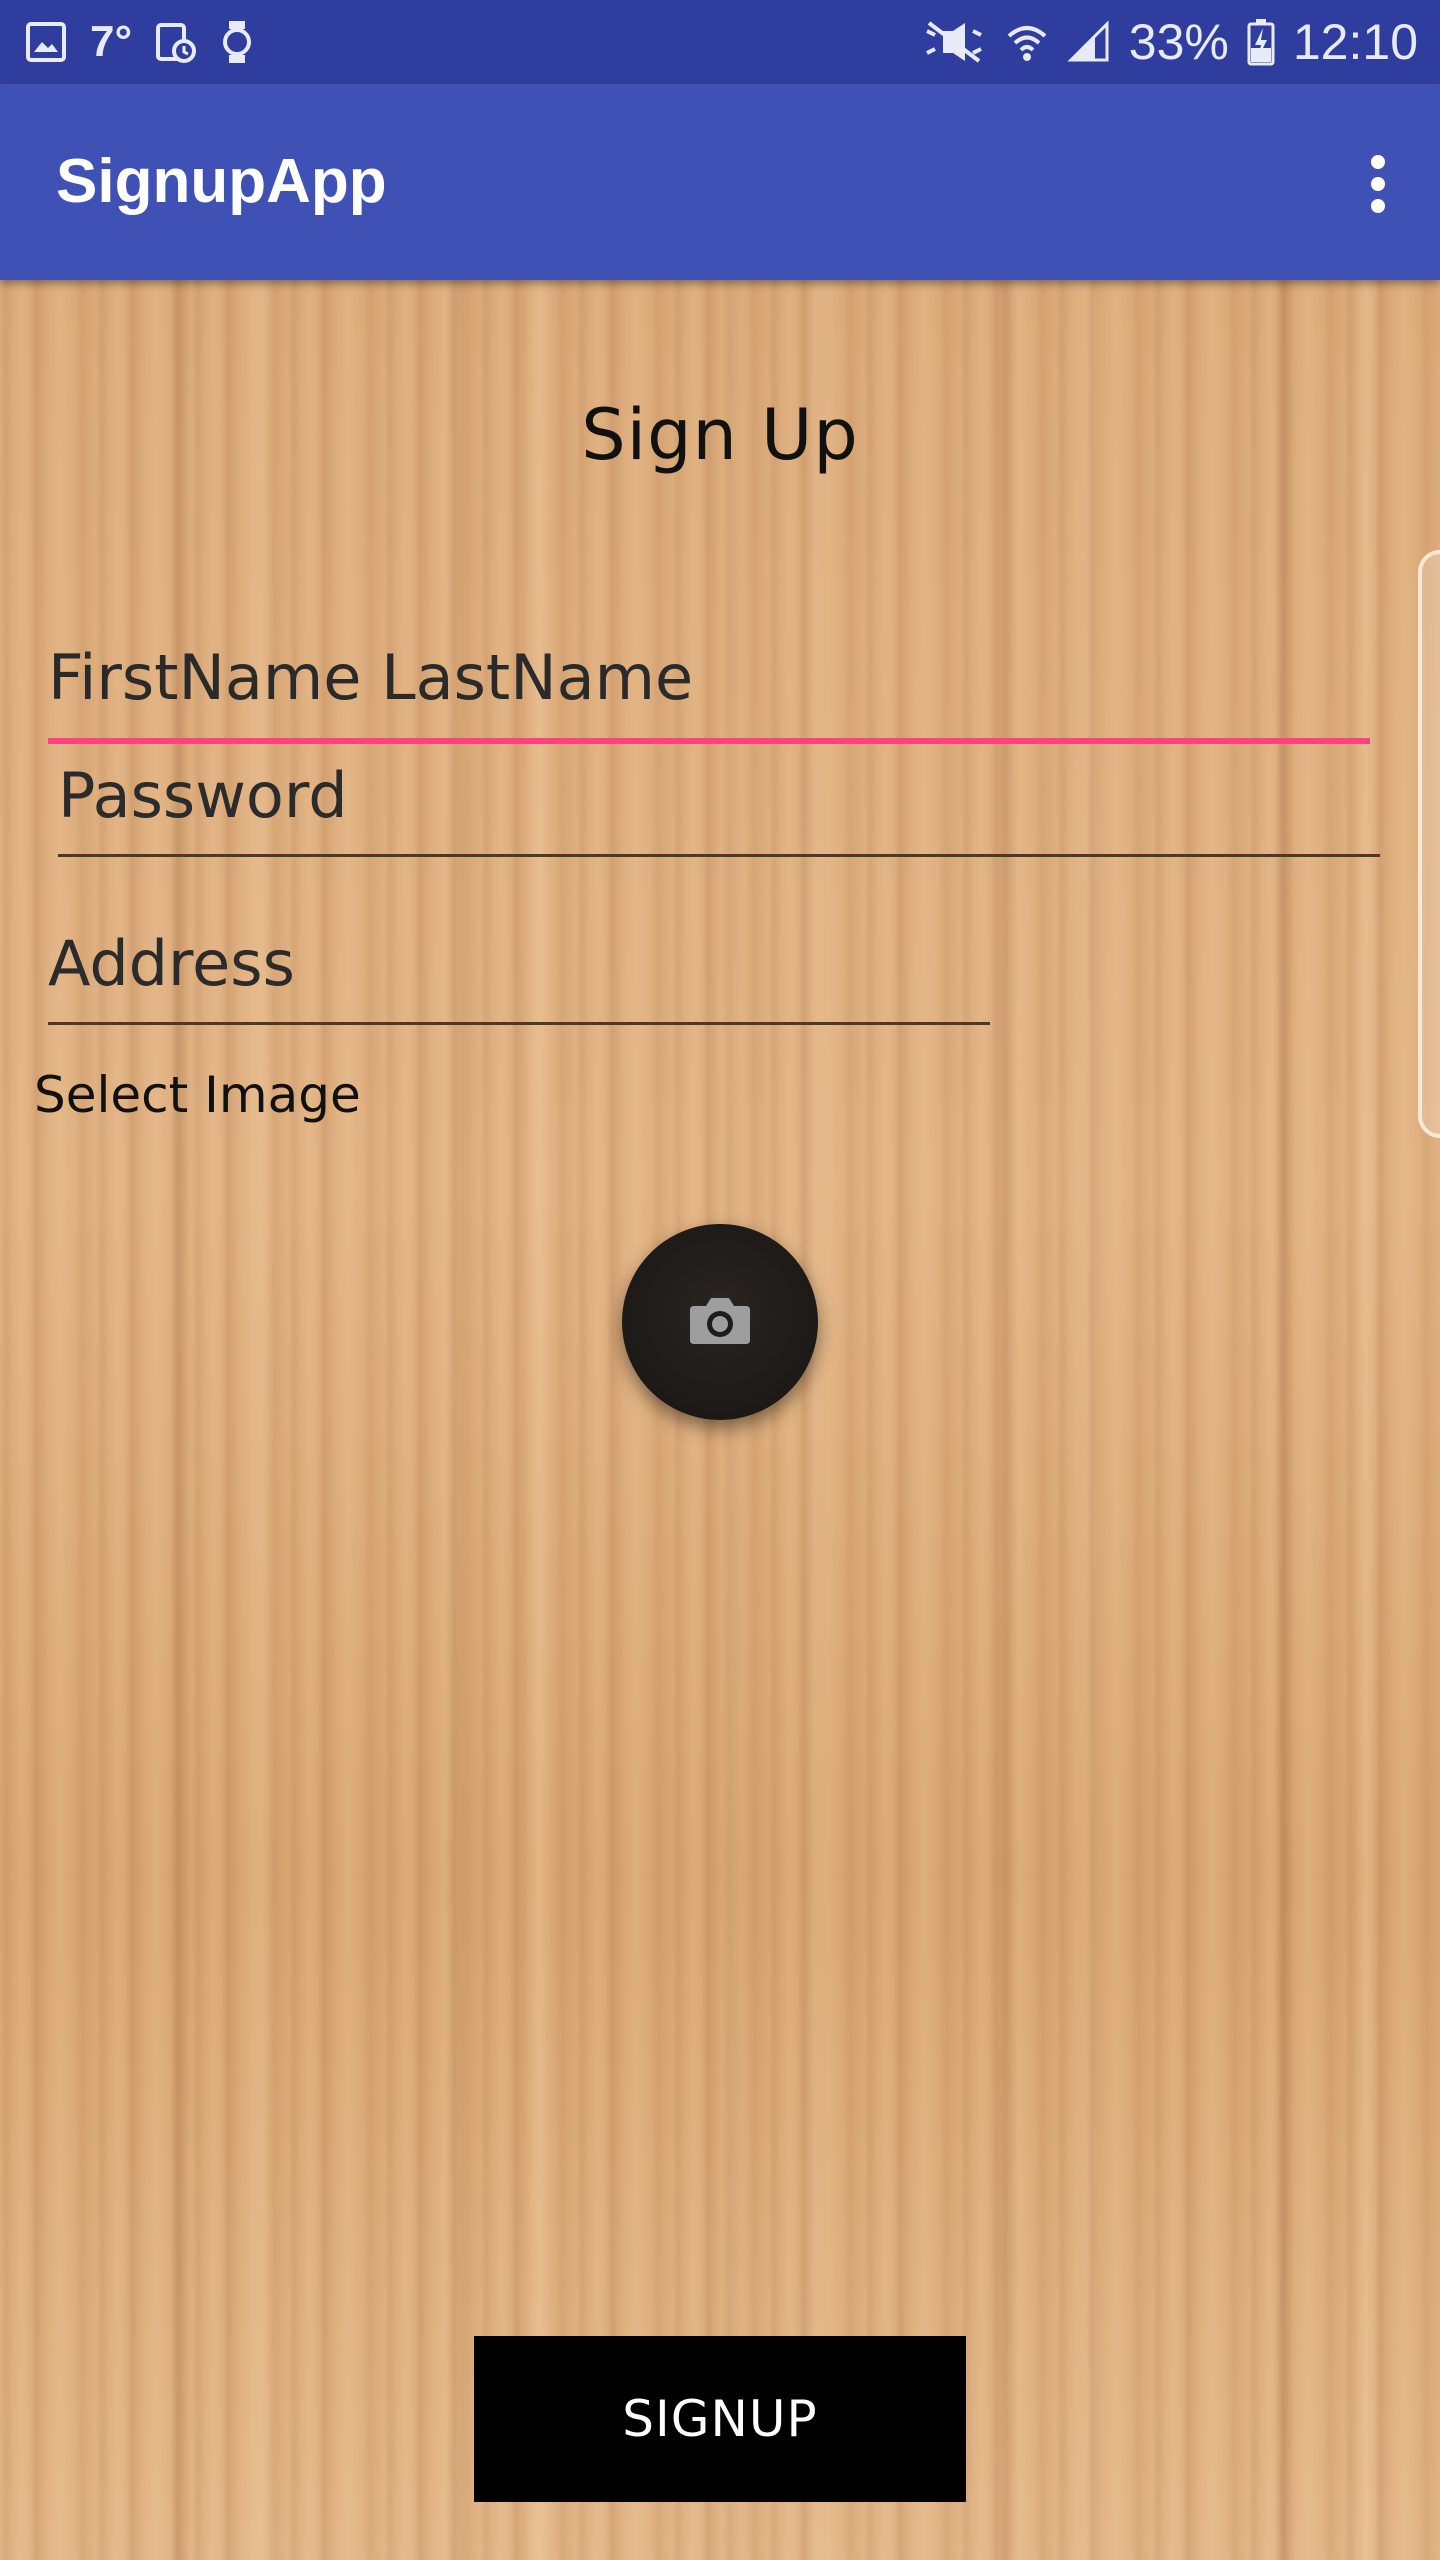  I want to click on password-field: Password, so click(718, 796).